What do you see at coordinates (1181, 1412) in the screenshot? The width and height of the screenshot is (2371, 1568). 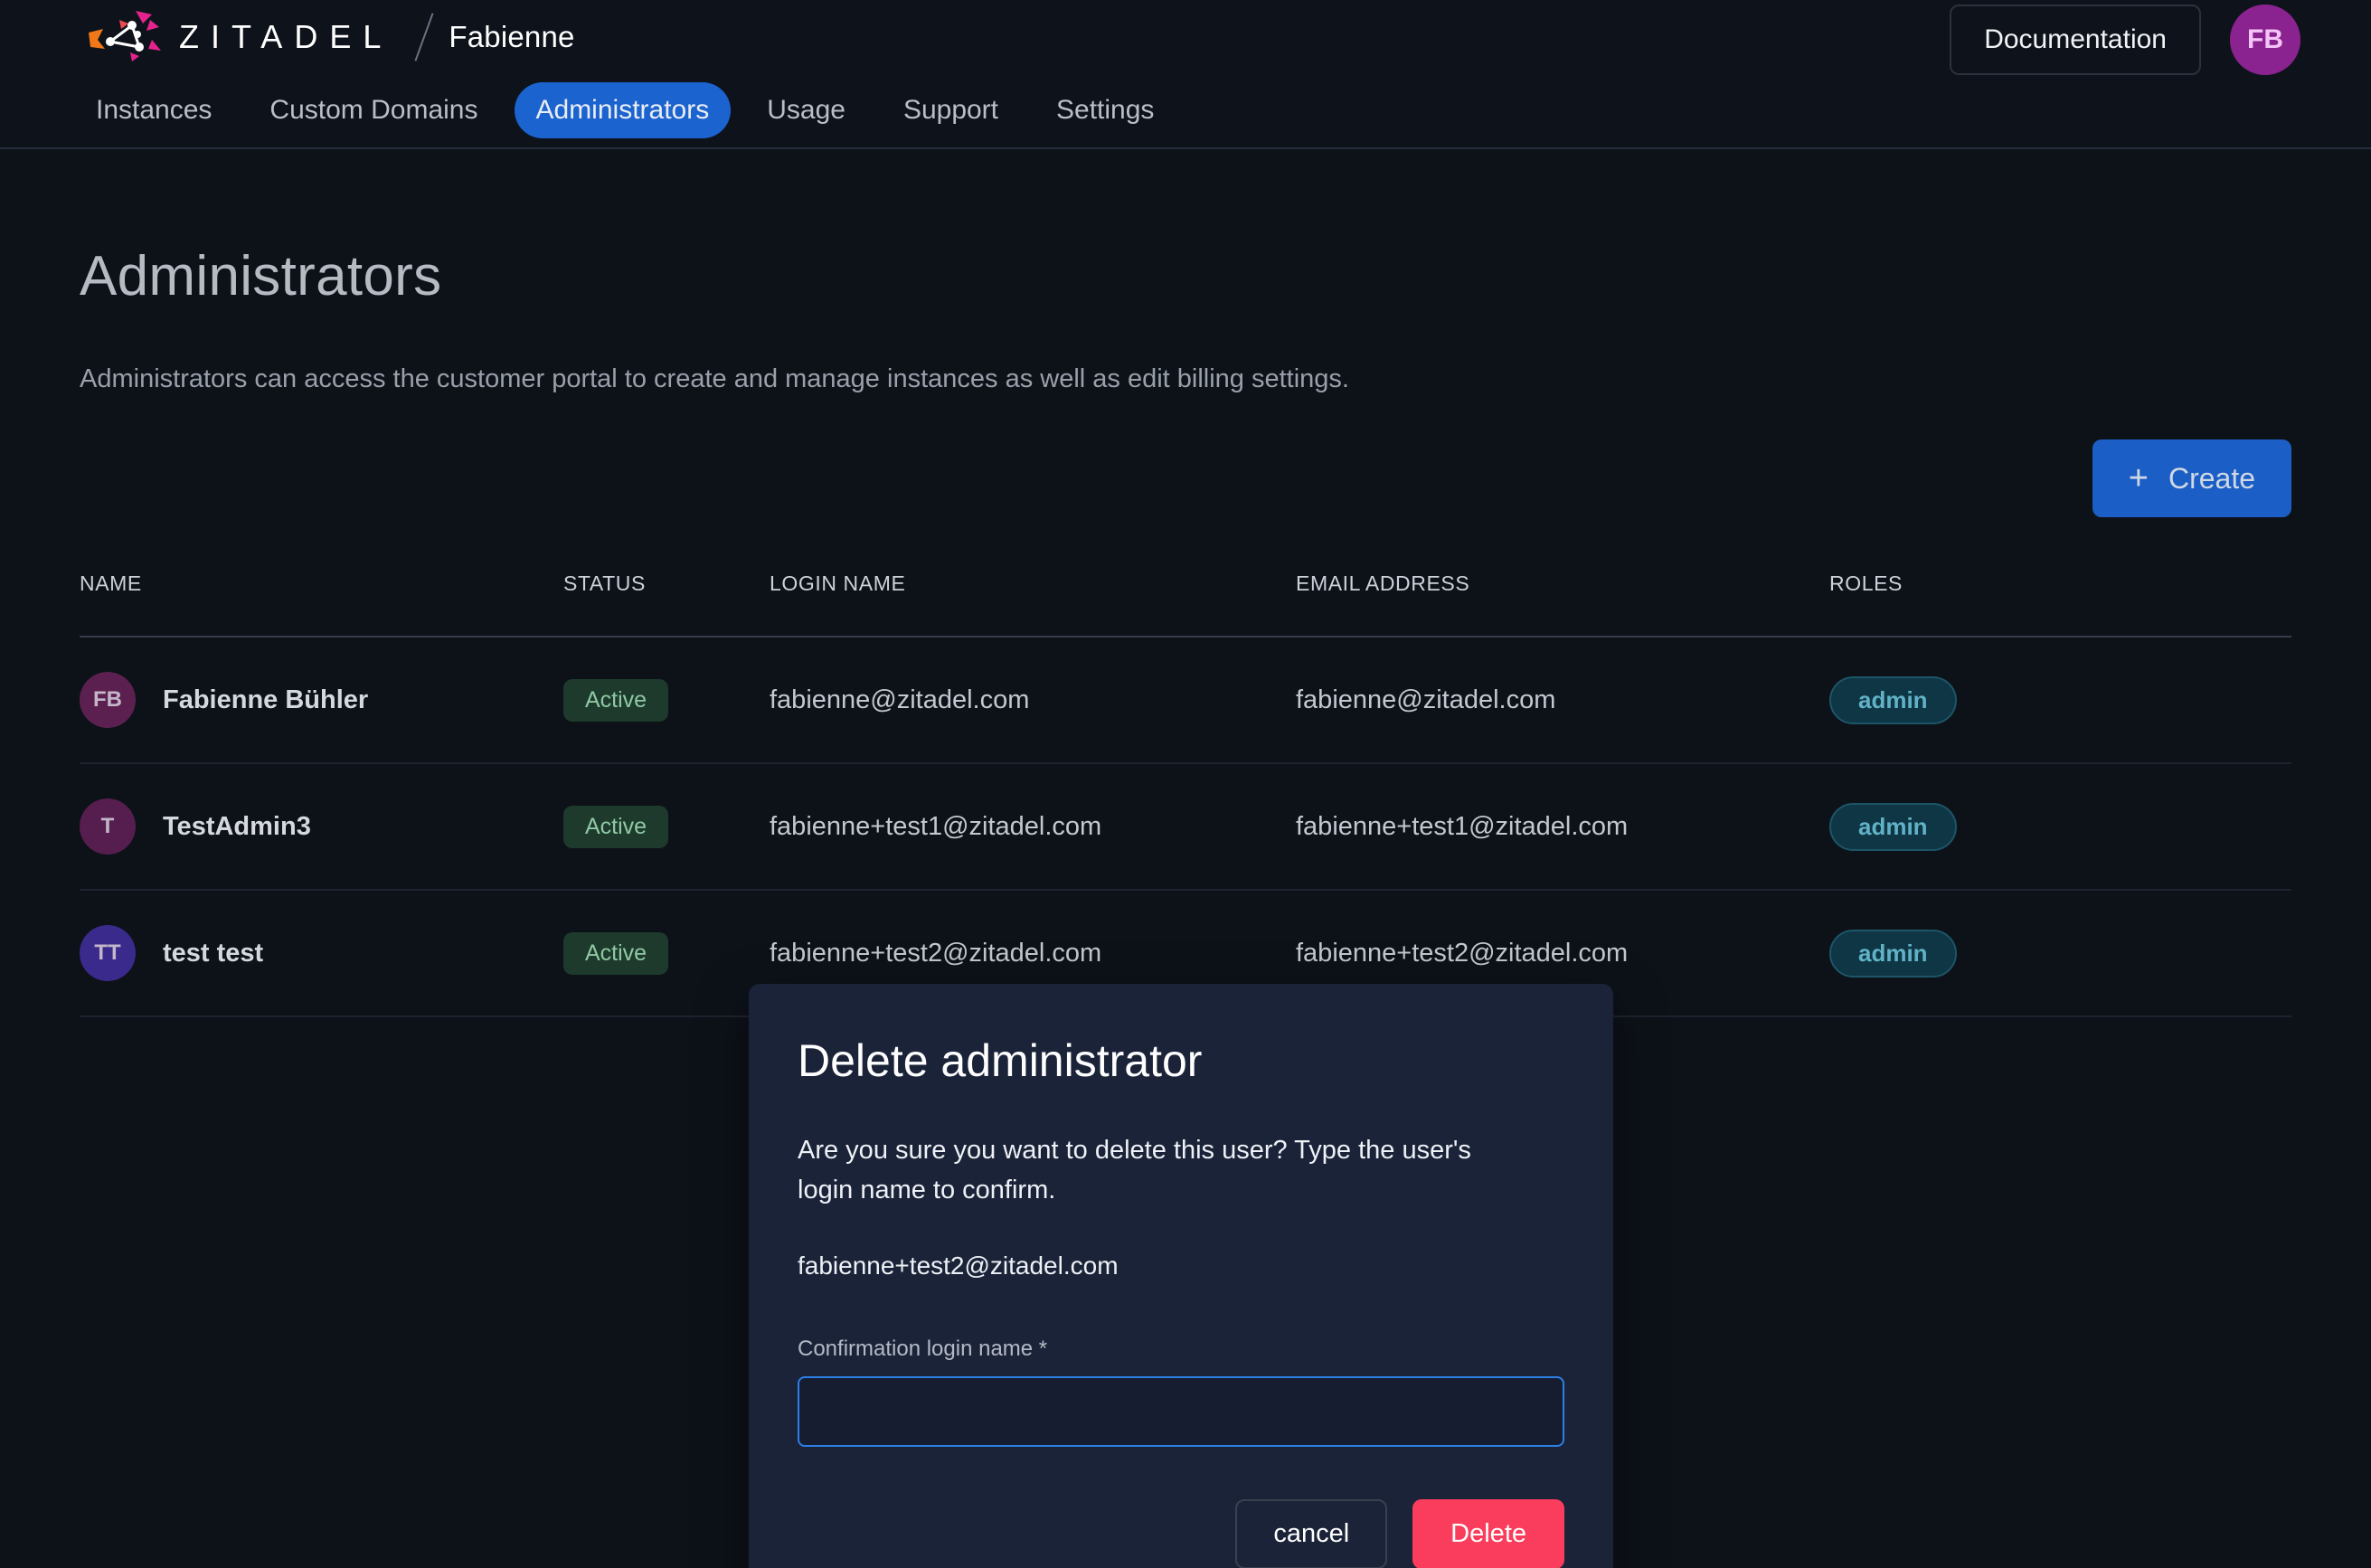 I see `confirmation-login-name-input` at bounding box center [1181, 1412].